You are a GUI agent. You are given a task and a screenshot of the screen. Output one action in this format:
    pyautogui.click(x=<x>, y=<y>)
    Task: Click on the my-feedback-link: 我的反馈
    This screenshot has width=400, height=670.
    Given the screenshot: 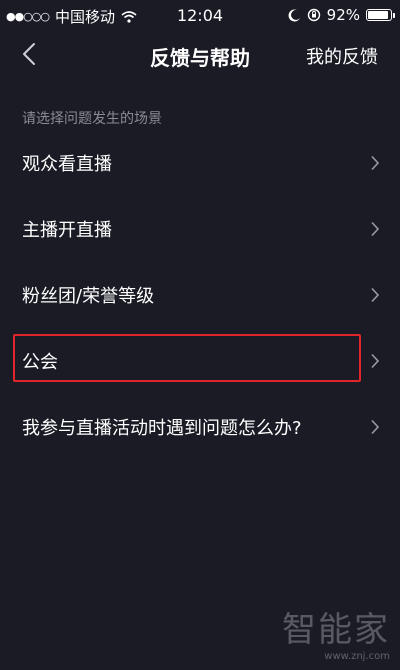 What is the action you would take?
    pyautogui.click(x=342, y=56)
    